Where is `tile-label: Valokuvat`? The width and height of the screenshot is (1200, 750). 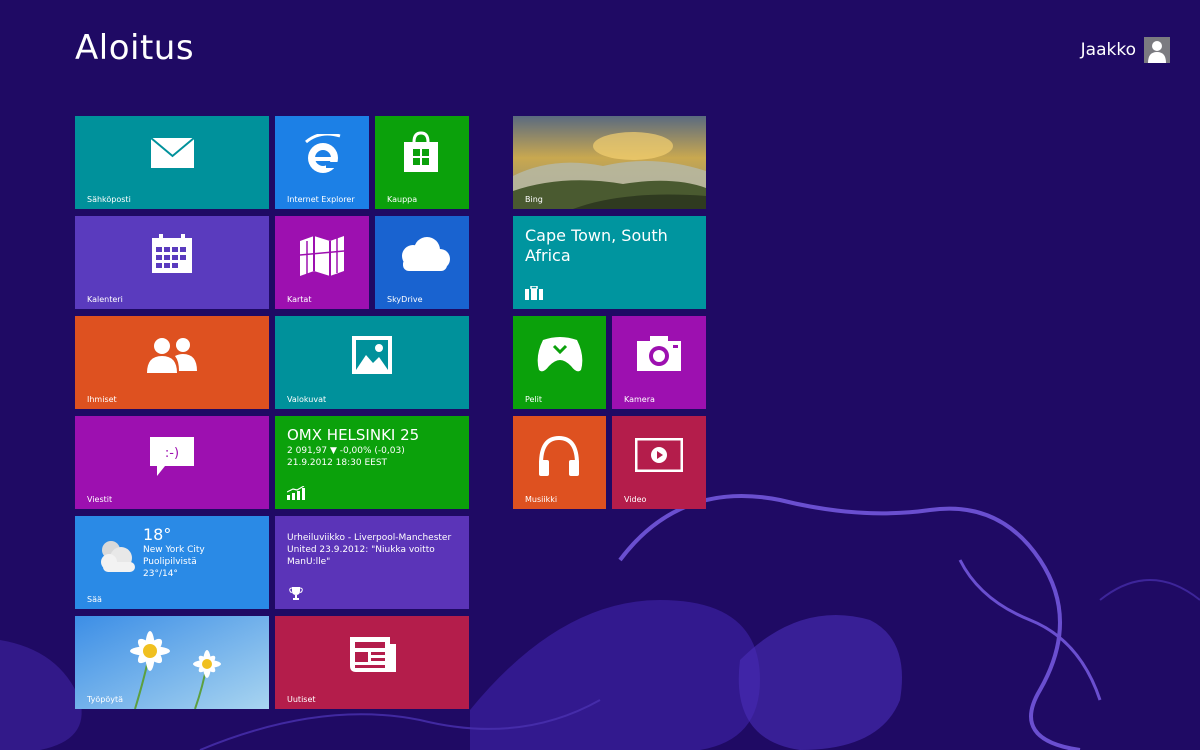
tile-label: Valokuvat is located at coordinates (307, 399).